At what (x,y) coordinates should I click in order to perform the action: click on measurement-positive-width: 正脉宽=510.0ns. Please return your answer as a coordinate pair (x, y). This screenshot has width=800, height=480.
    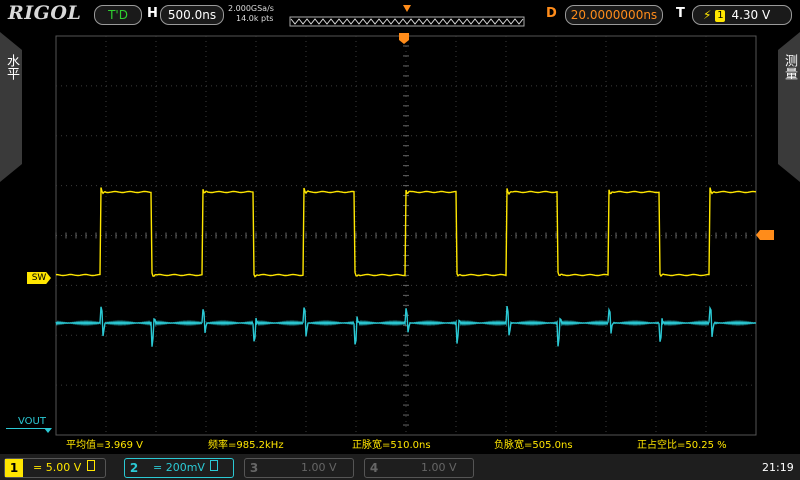
    Looking at the image, I should click on (391, 443).